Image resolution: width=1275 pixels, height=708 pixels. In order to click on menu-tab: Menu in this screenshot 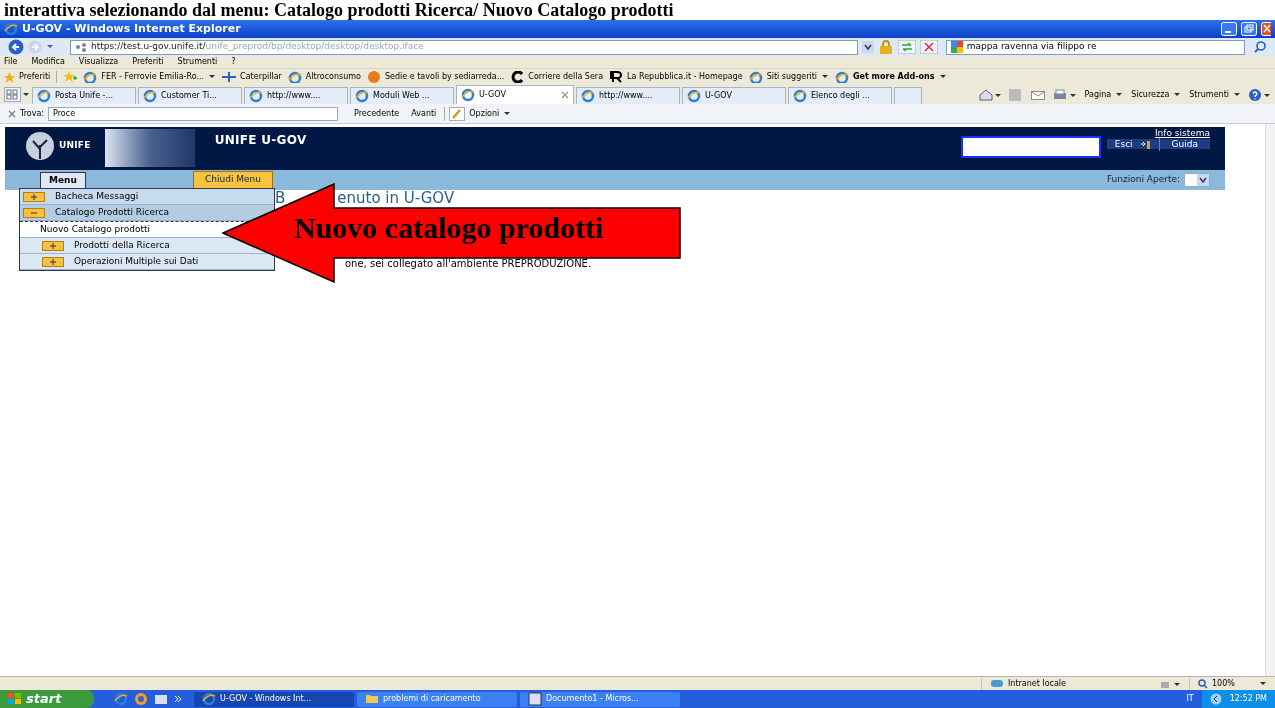, I will do `click(63, 180)`.